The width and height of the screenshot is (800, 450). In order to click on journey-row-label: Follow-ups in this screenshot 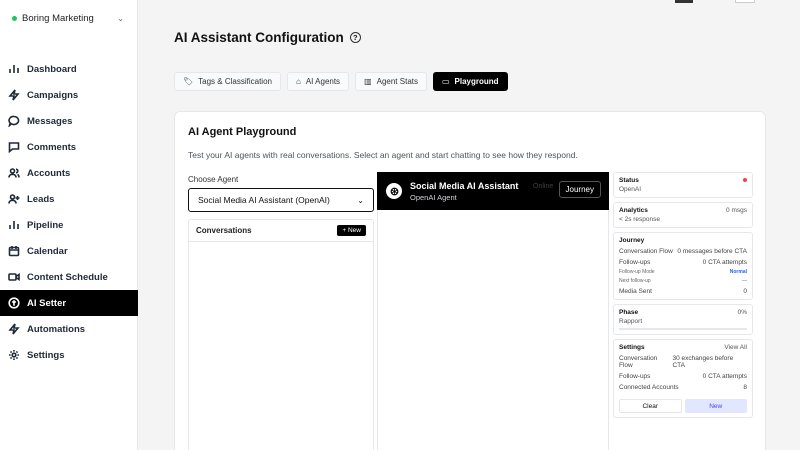, I will do `click(635, 262)`.